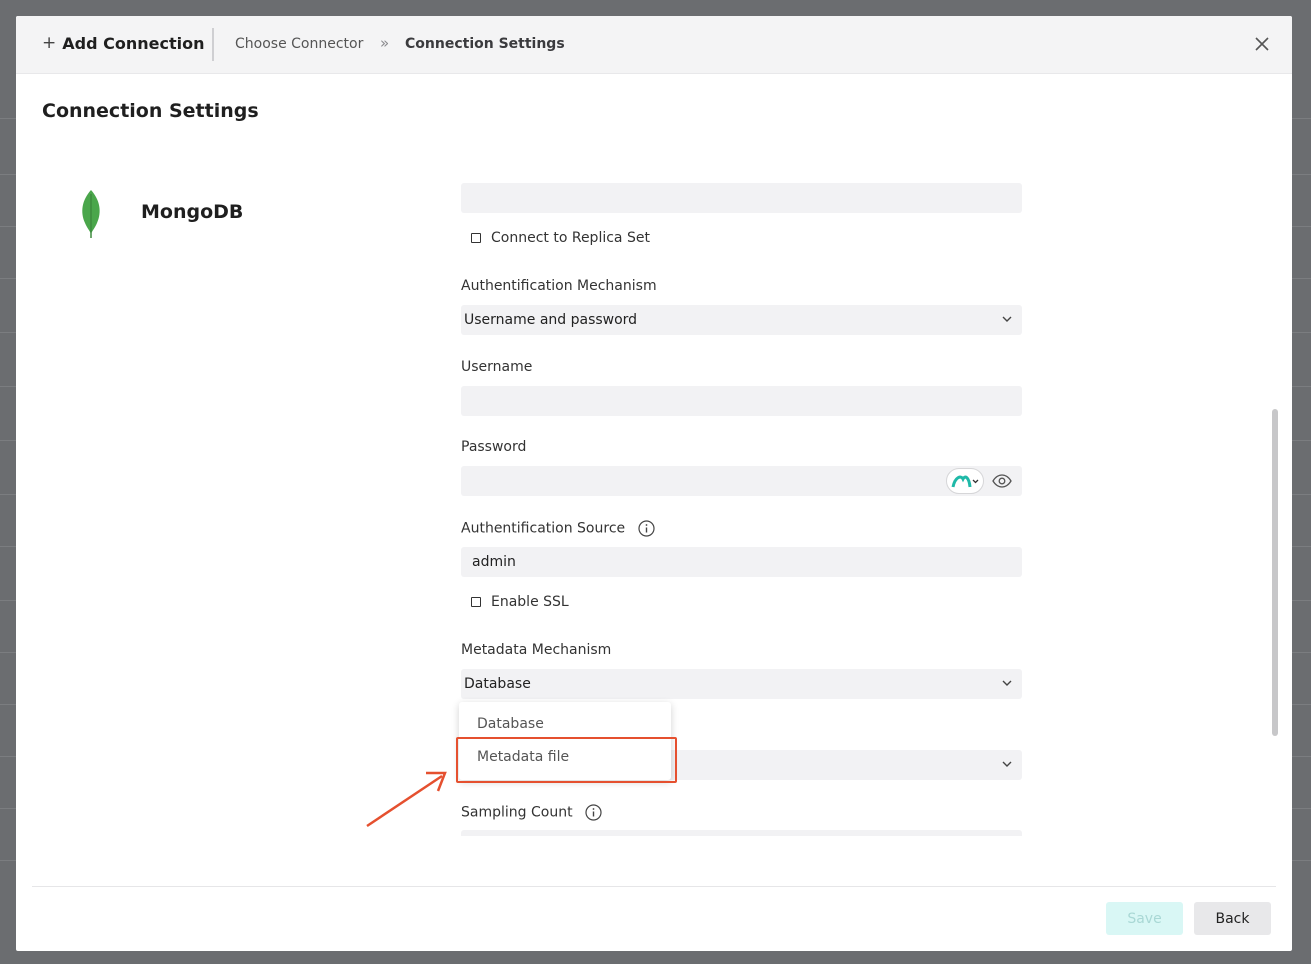  I want to click on auth-mechanism-value: Username and password, so click(551, 320).